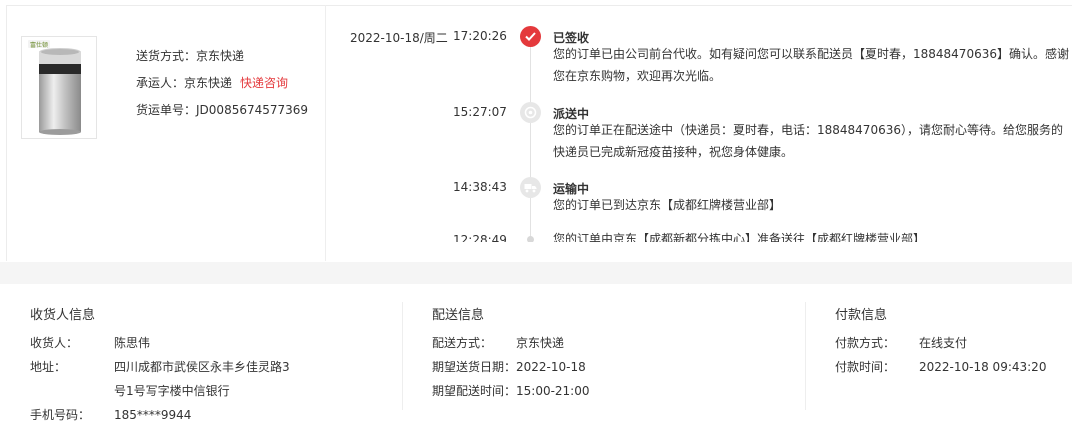 This screenshot has width=1072, height=426. Describe the element at coordinates (861, 315) in the screenshot. I see `payment-info-title: 付款信息` at that location.